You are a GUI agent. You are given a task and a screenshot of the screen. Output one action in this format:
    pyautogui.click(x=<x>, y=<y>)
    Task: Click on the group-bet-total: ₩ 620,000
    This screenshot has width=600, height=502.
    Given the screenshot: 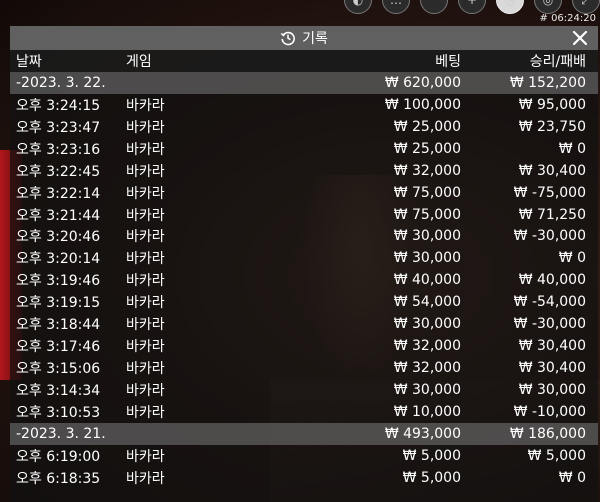 What is the action you would take?
    pyautogui.click(x=422, y=82)
    